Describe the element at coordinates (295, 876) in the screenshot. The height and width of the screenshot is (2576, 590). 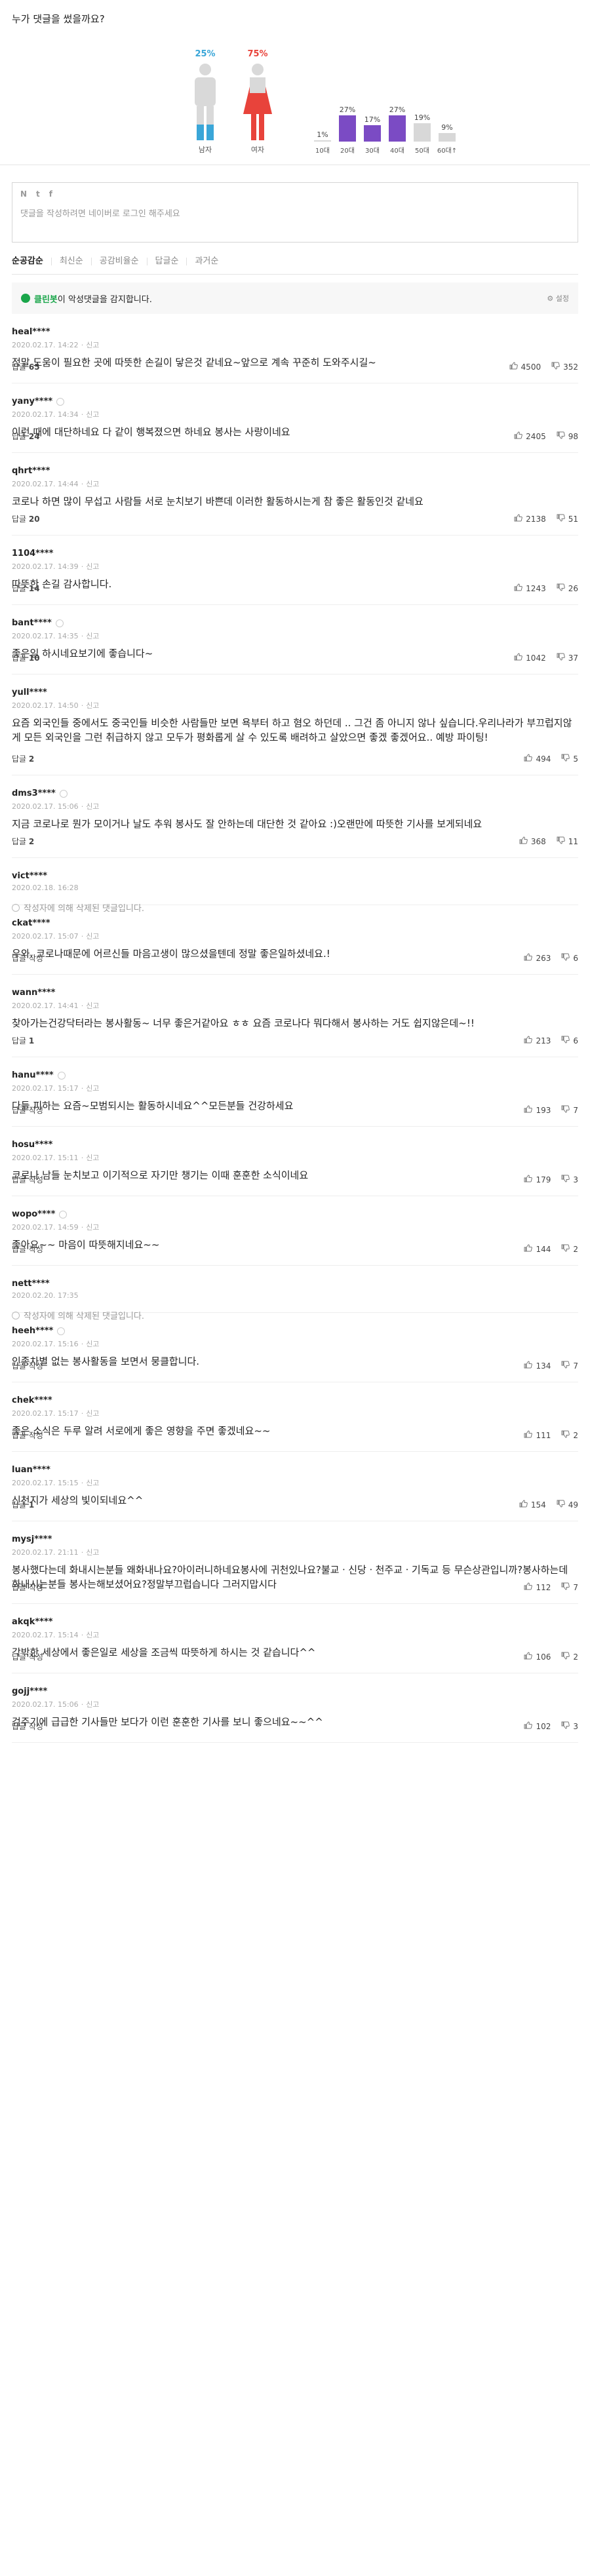
I see `comment-nickname: vict****` at that location.